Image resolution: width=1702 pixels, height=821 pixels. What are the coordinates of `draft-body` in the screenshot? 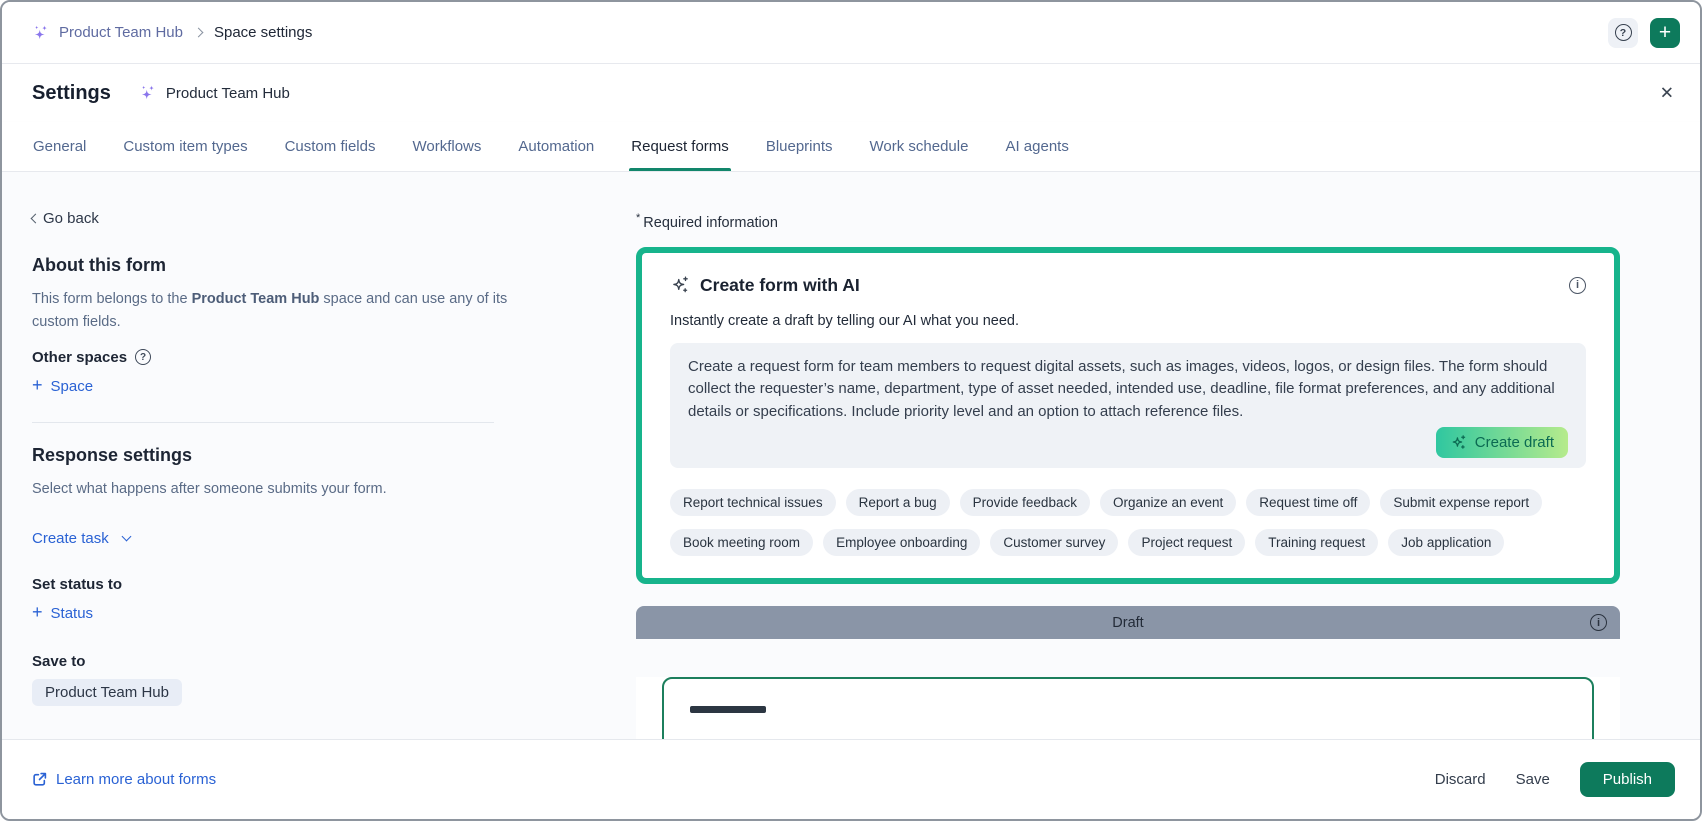 It's located at (1128, 708).